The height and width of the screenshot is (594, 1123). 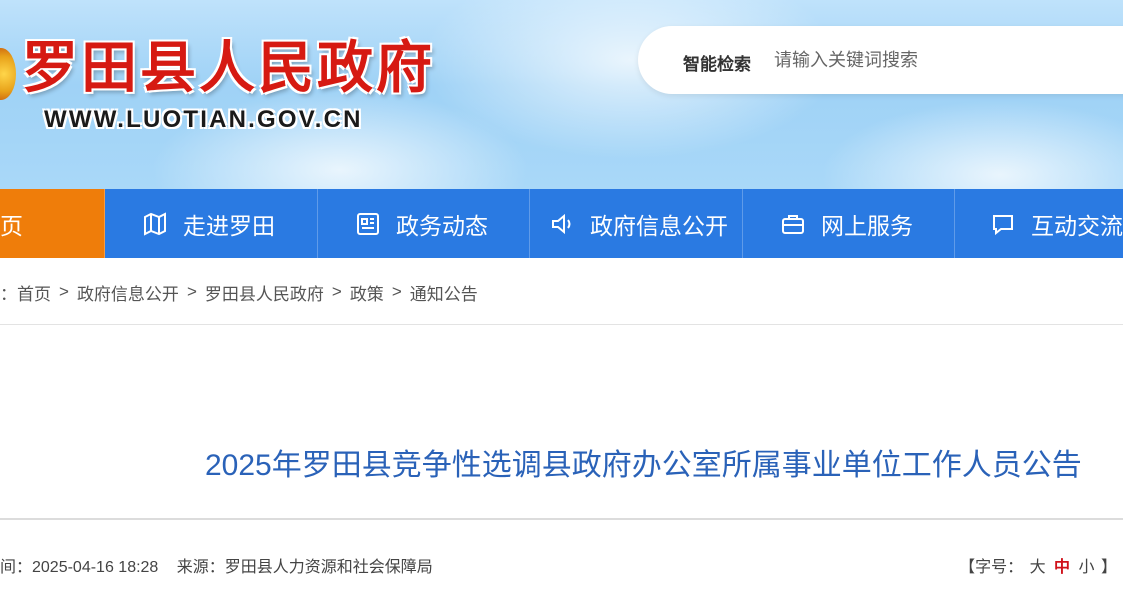 I want to click on breadcrumb-policy: 政策, so click(x=367, y=292).